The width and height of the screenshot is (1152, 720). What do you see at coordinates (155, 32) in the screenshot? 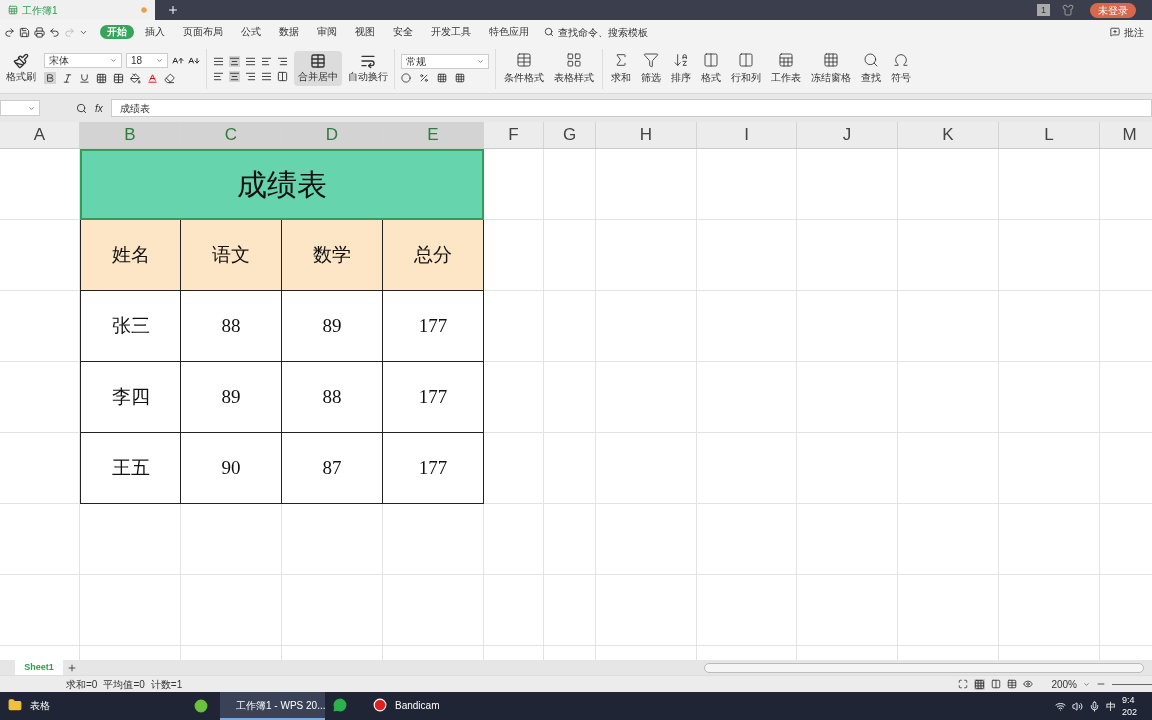
I see `menu-tab: 插入` at bounding box center [155, 32].